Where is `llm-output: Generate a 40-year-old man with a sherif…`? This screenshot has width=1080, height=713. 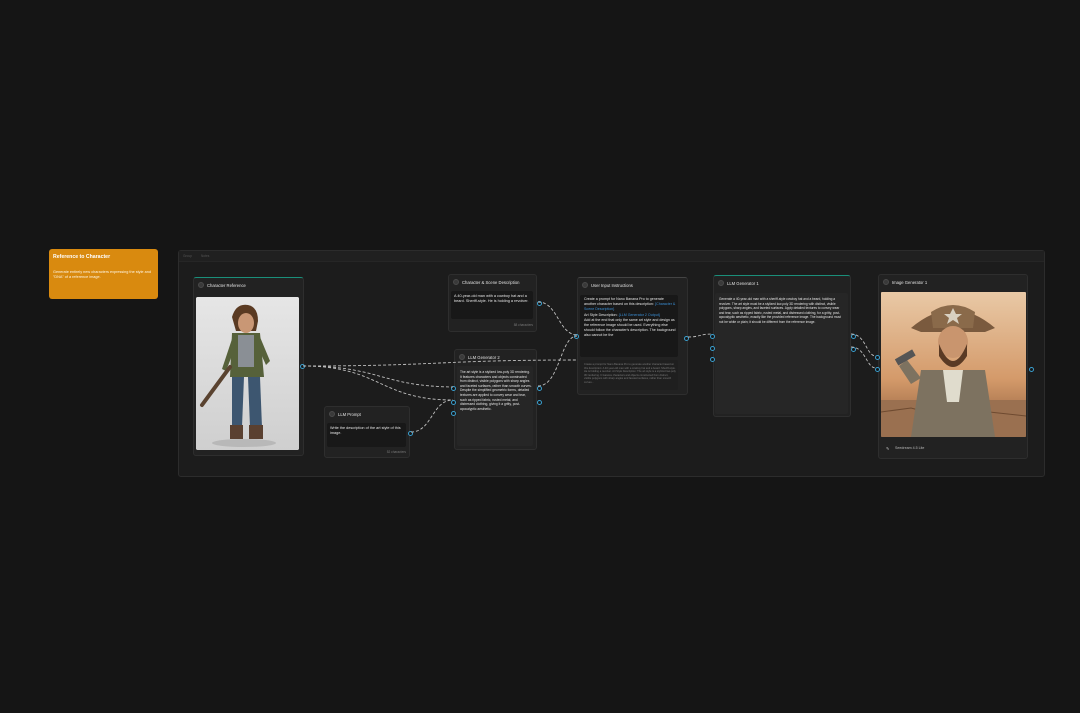
llm-output: Generate a 40-year-old man with a sherif… is located at coordinates (781, 353).